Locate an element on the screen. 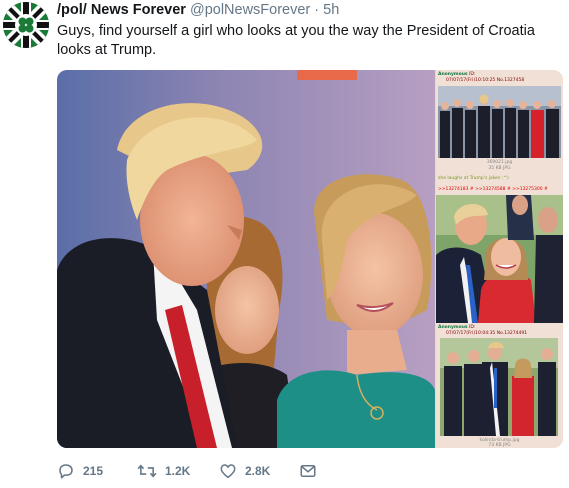 This screenshot has width=569, height=488. post1-name: Anonymous is located at coordinates (453, 74).